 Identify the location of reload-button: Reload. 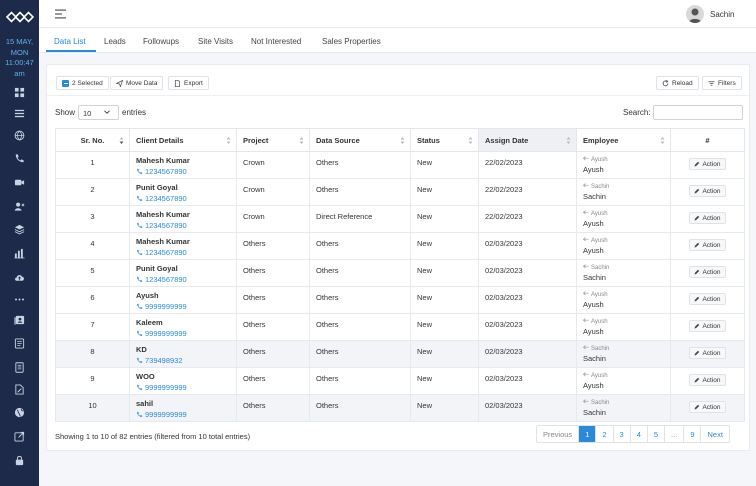
(677, 83).